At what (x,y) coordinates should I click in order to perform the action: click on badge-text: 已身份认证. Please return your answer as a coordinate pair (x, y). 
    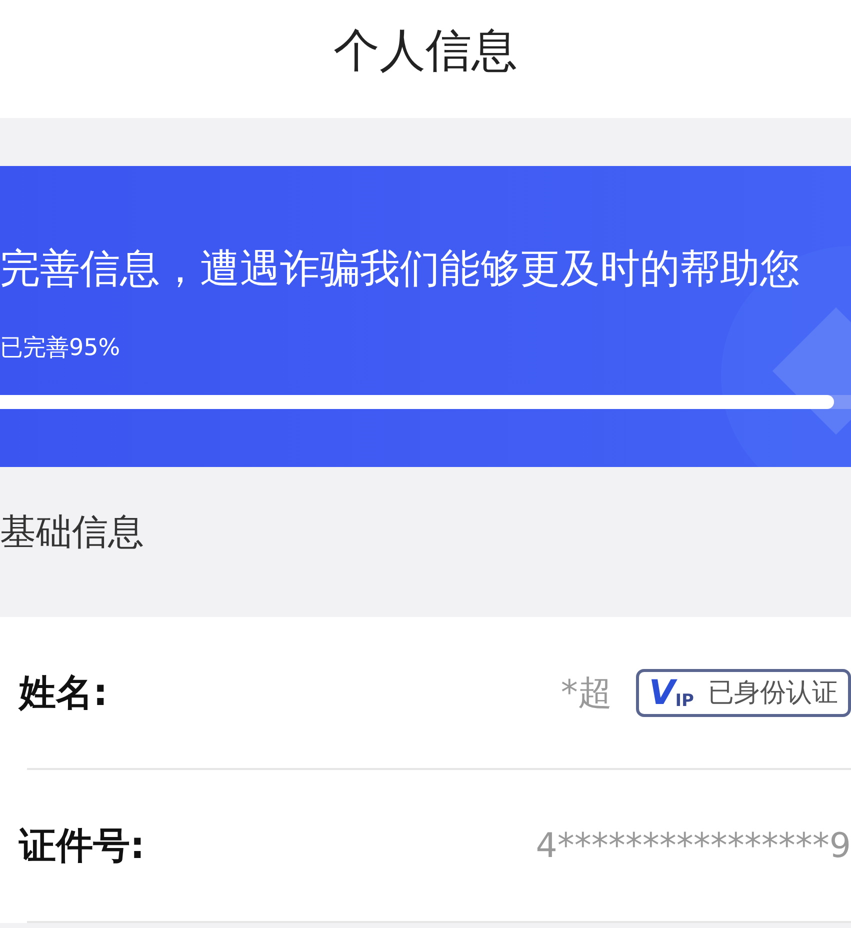
    Looking at the image, I should click on (773, 693).